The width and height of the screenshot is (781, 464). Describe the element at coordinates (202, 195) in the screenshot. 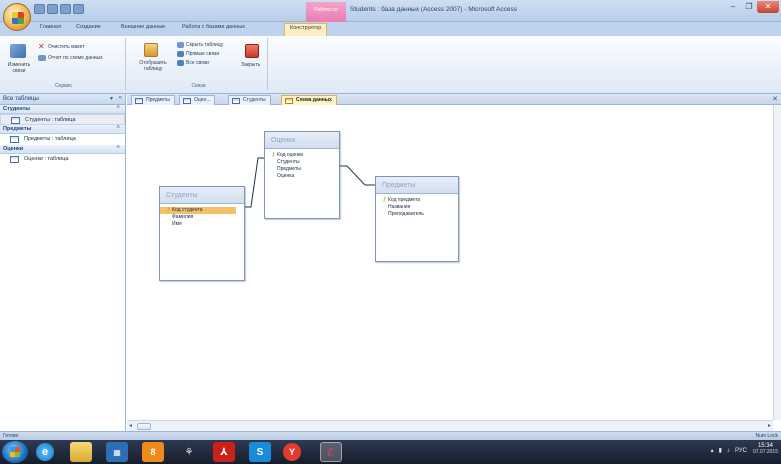

I see `table-box-title: Студенты` at that location.